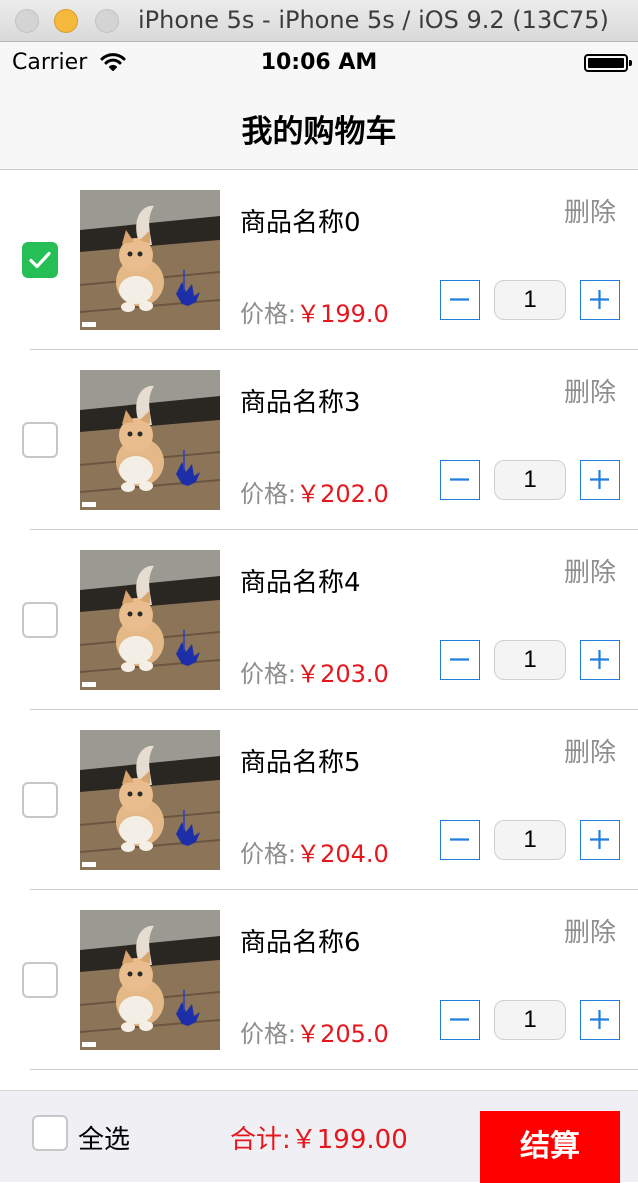  What do you see at coordinates (373, 20) in the screenshot?
I see `window-title: iPhone 5s - iPhone 5s / iOS 9.2 (13C75)` at bounding box center [373, 20].